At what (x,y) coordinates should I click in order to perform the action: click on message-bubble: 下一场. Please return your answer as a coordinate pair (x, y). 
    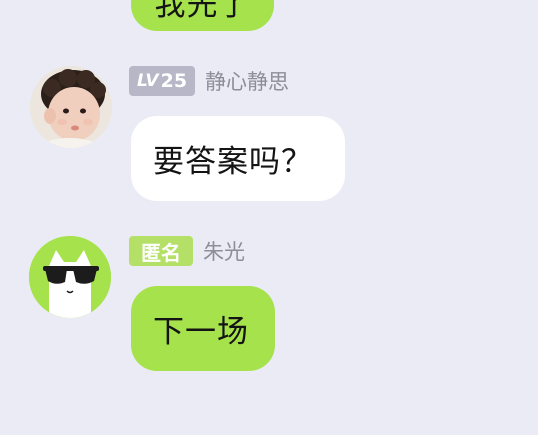
    Looking at the image, I should click on (203, 328).